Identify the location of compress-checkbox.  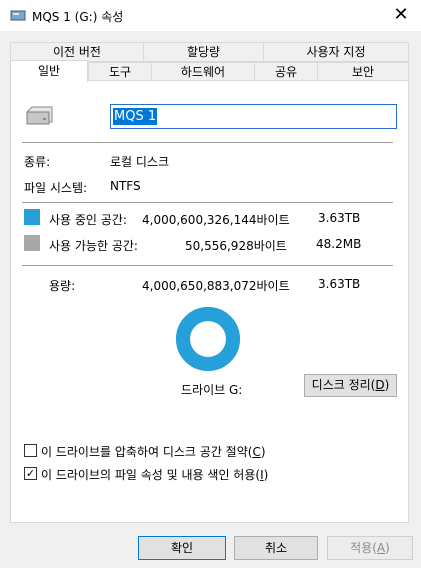
(30, 450).